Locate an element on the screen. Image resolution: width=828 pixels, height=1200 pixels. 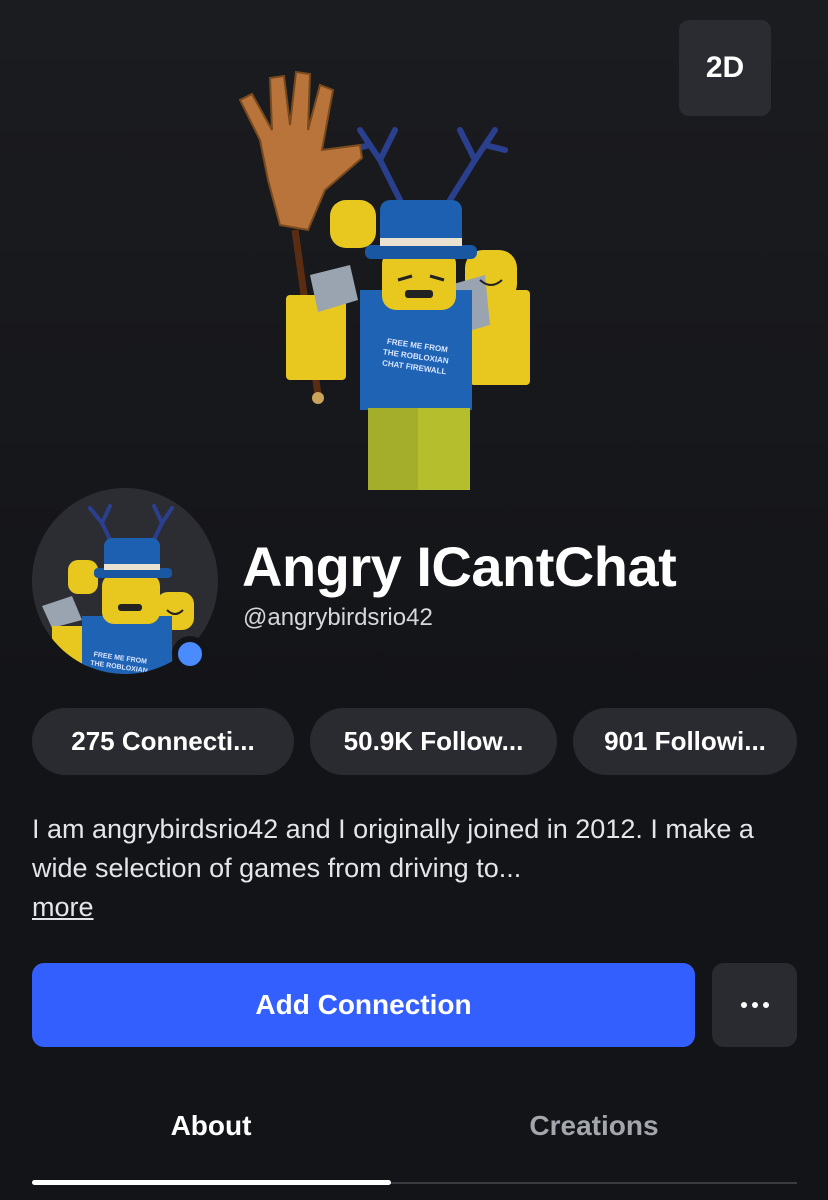
2d-view-toggle-button: 2D is located at coordinates (725, 68).